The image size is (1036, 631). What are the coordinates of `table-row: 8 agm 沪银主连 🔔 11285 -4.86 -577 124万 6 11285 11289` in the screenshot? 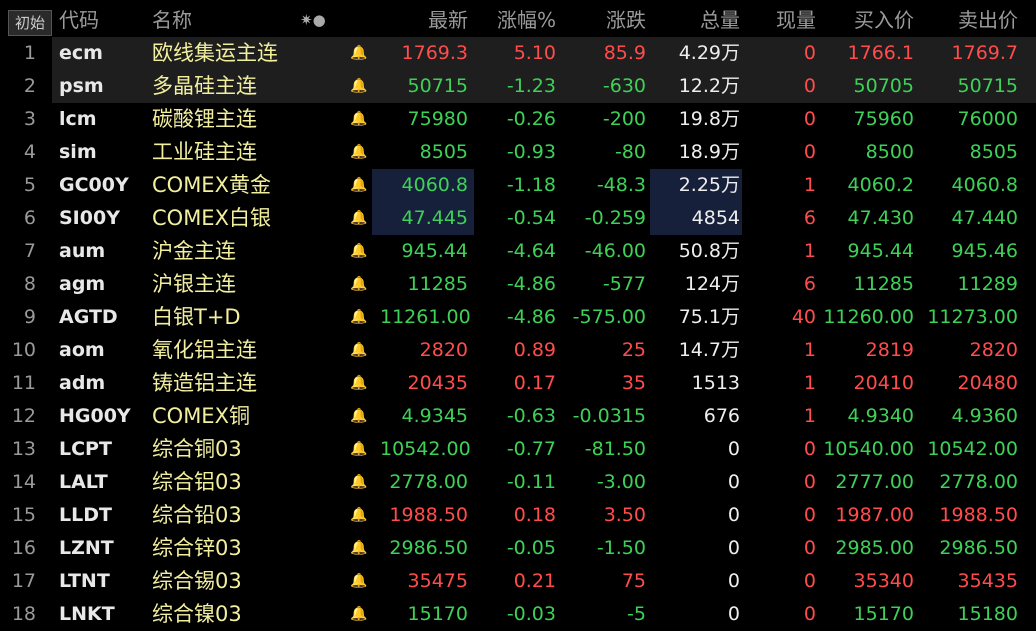 It's located at (518, 284).